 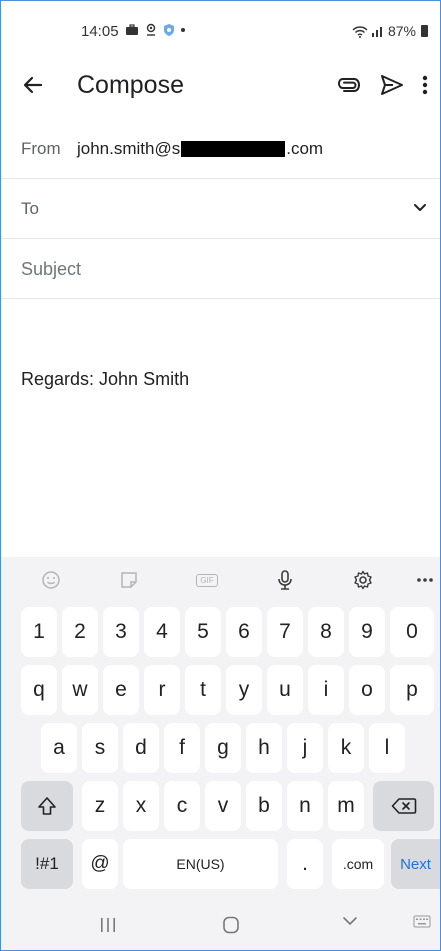 I want to click on subject-placeholder: Subject, so click(x=51, y=269).